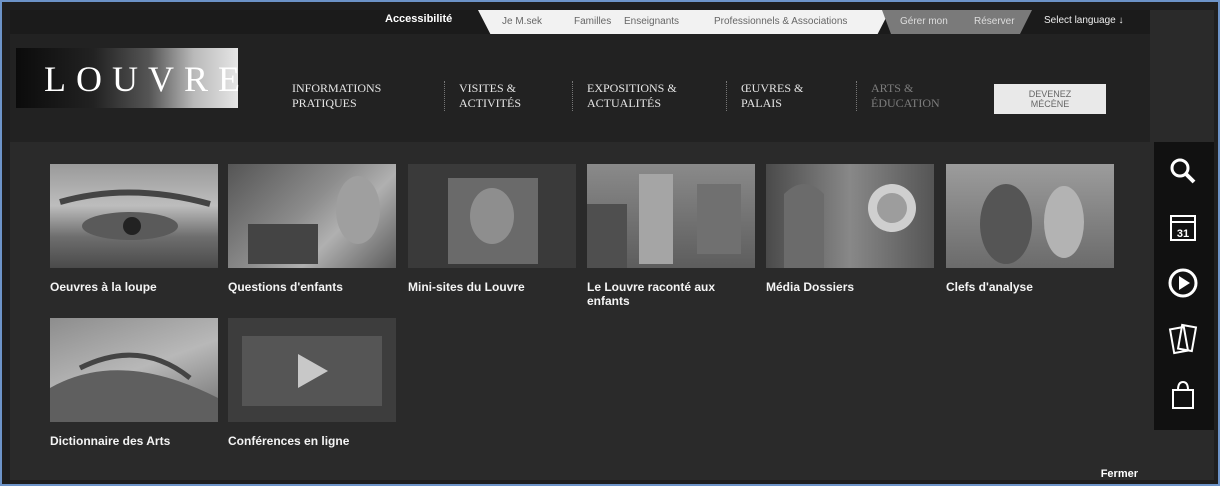 This screenshot has width=1220, height=486. I want to click on search-icon, so click(1183, 171).